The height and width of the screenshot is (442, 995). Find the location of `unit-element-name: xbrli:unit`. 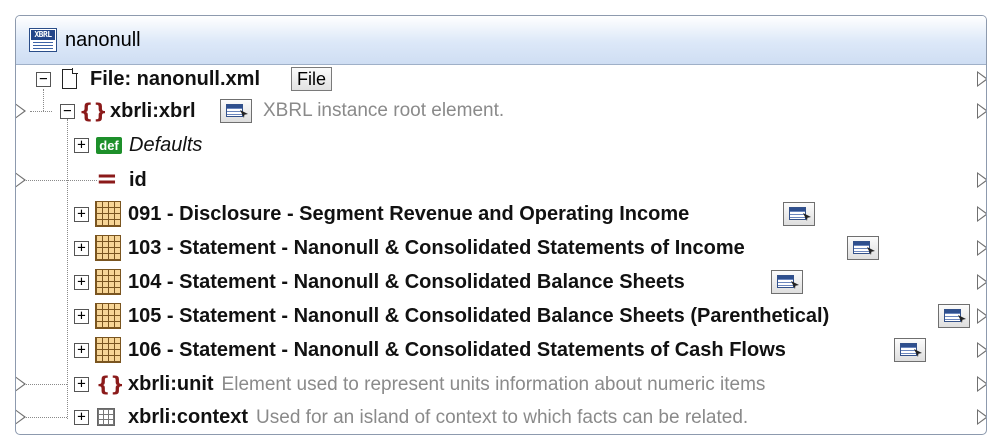

unit-element-name: xbrli:unit is located at coordinates (171, 384).